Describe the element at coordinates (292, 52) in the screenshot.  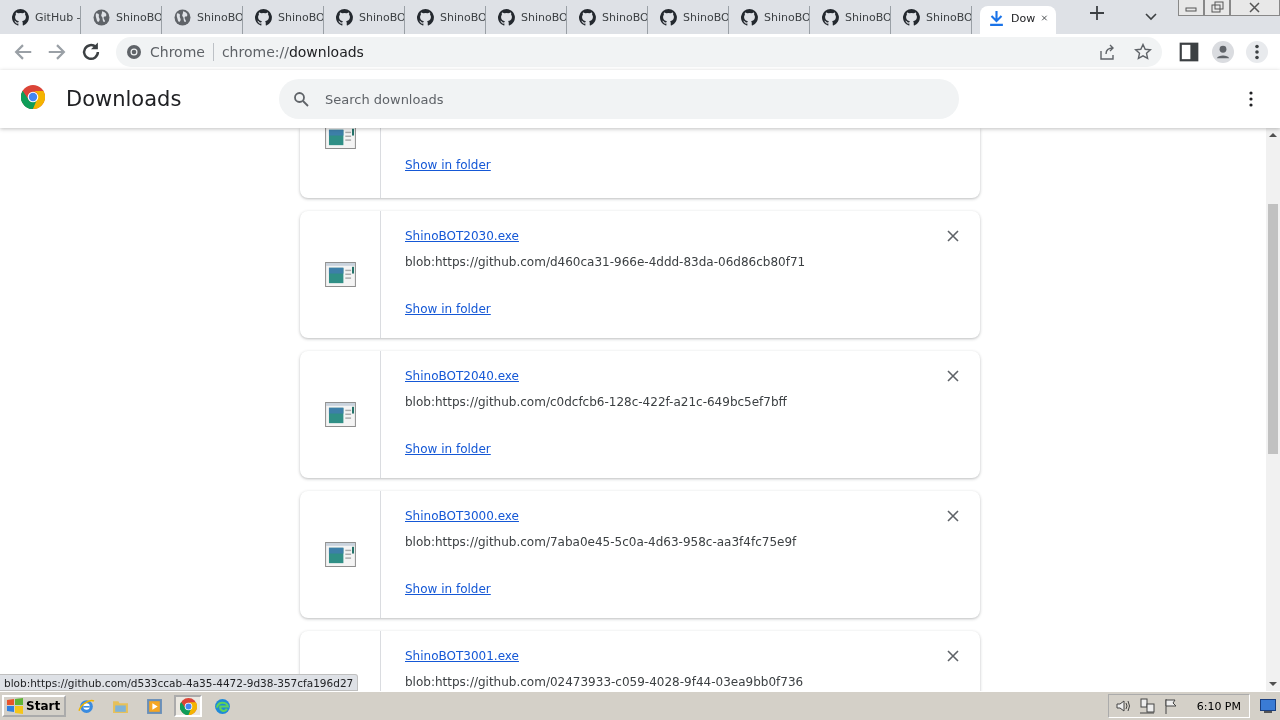
I see `url-text: chrome://downloads` at that location.